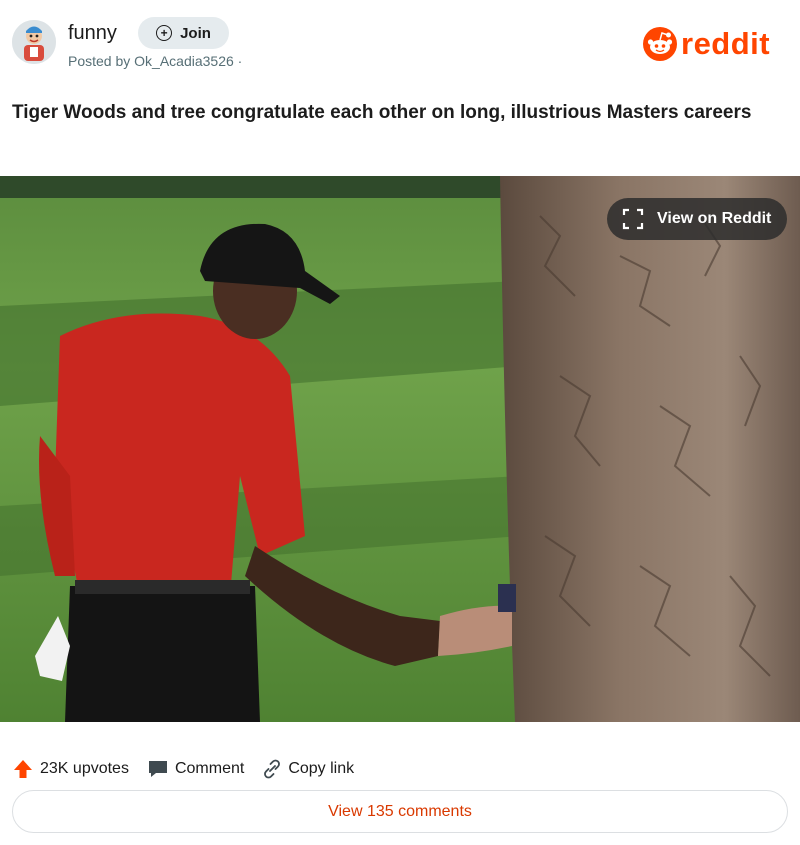  I want to click on link-icon, so click(272, 769).